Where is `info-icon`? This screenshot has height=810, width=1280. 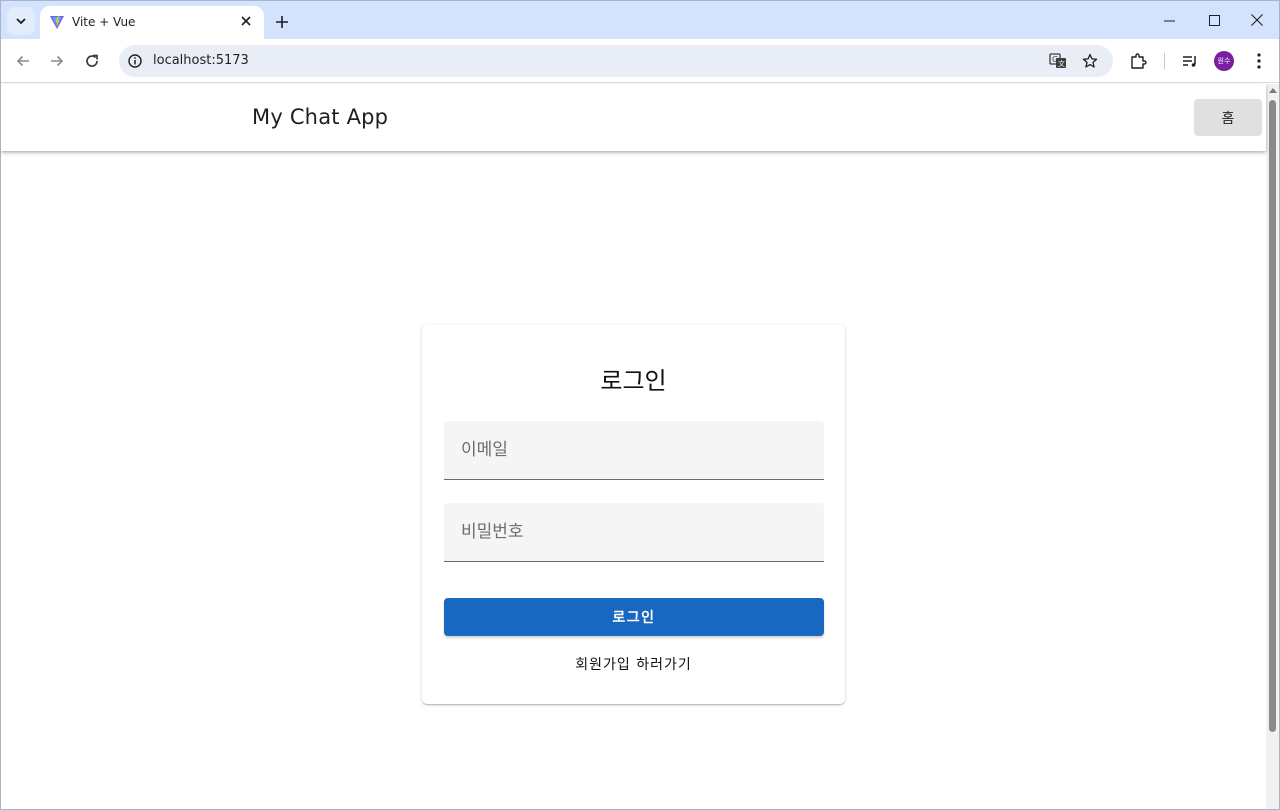
info-icon is located at coordinates (135, 61).